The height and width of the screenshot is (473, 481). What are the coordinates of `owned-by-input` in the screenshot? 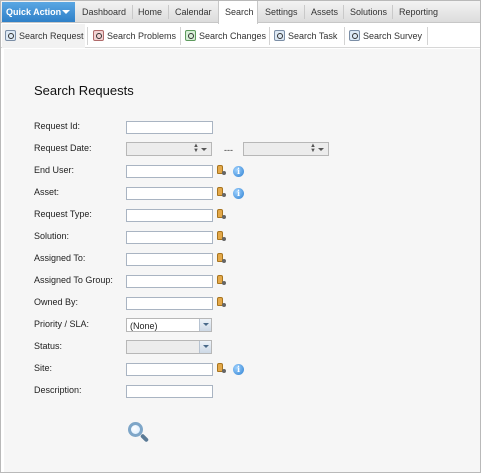 It's located at (169, 303).